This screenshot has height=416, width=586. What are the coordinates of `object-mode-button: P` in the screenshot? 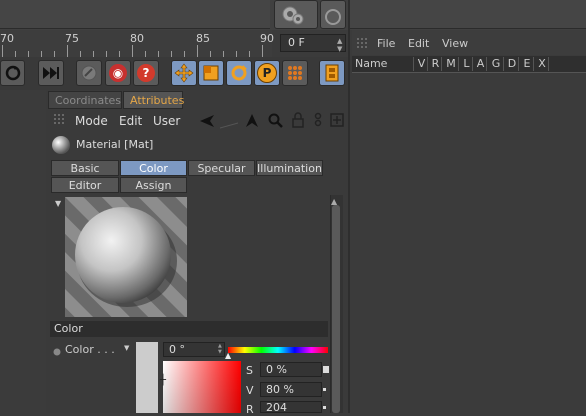 It's located at (267, 73).